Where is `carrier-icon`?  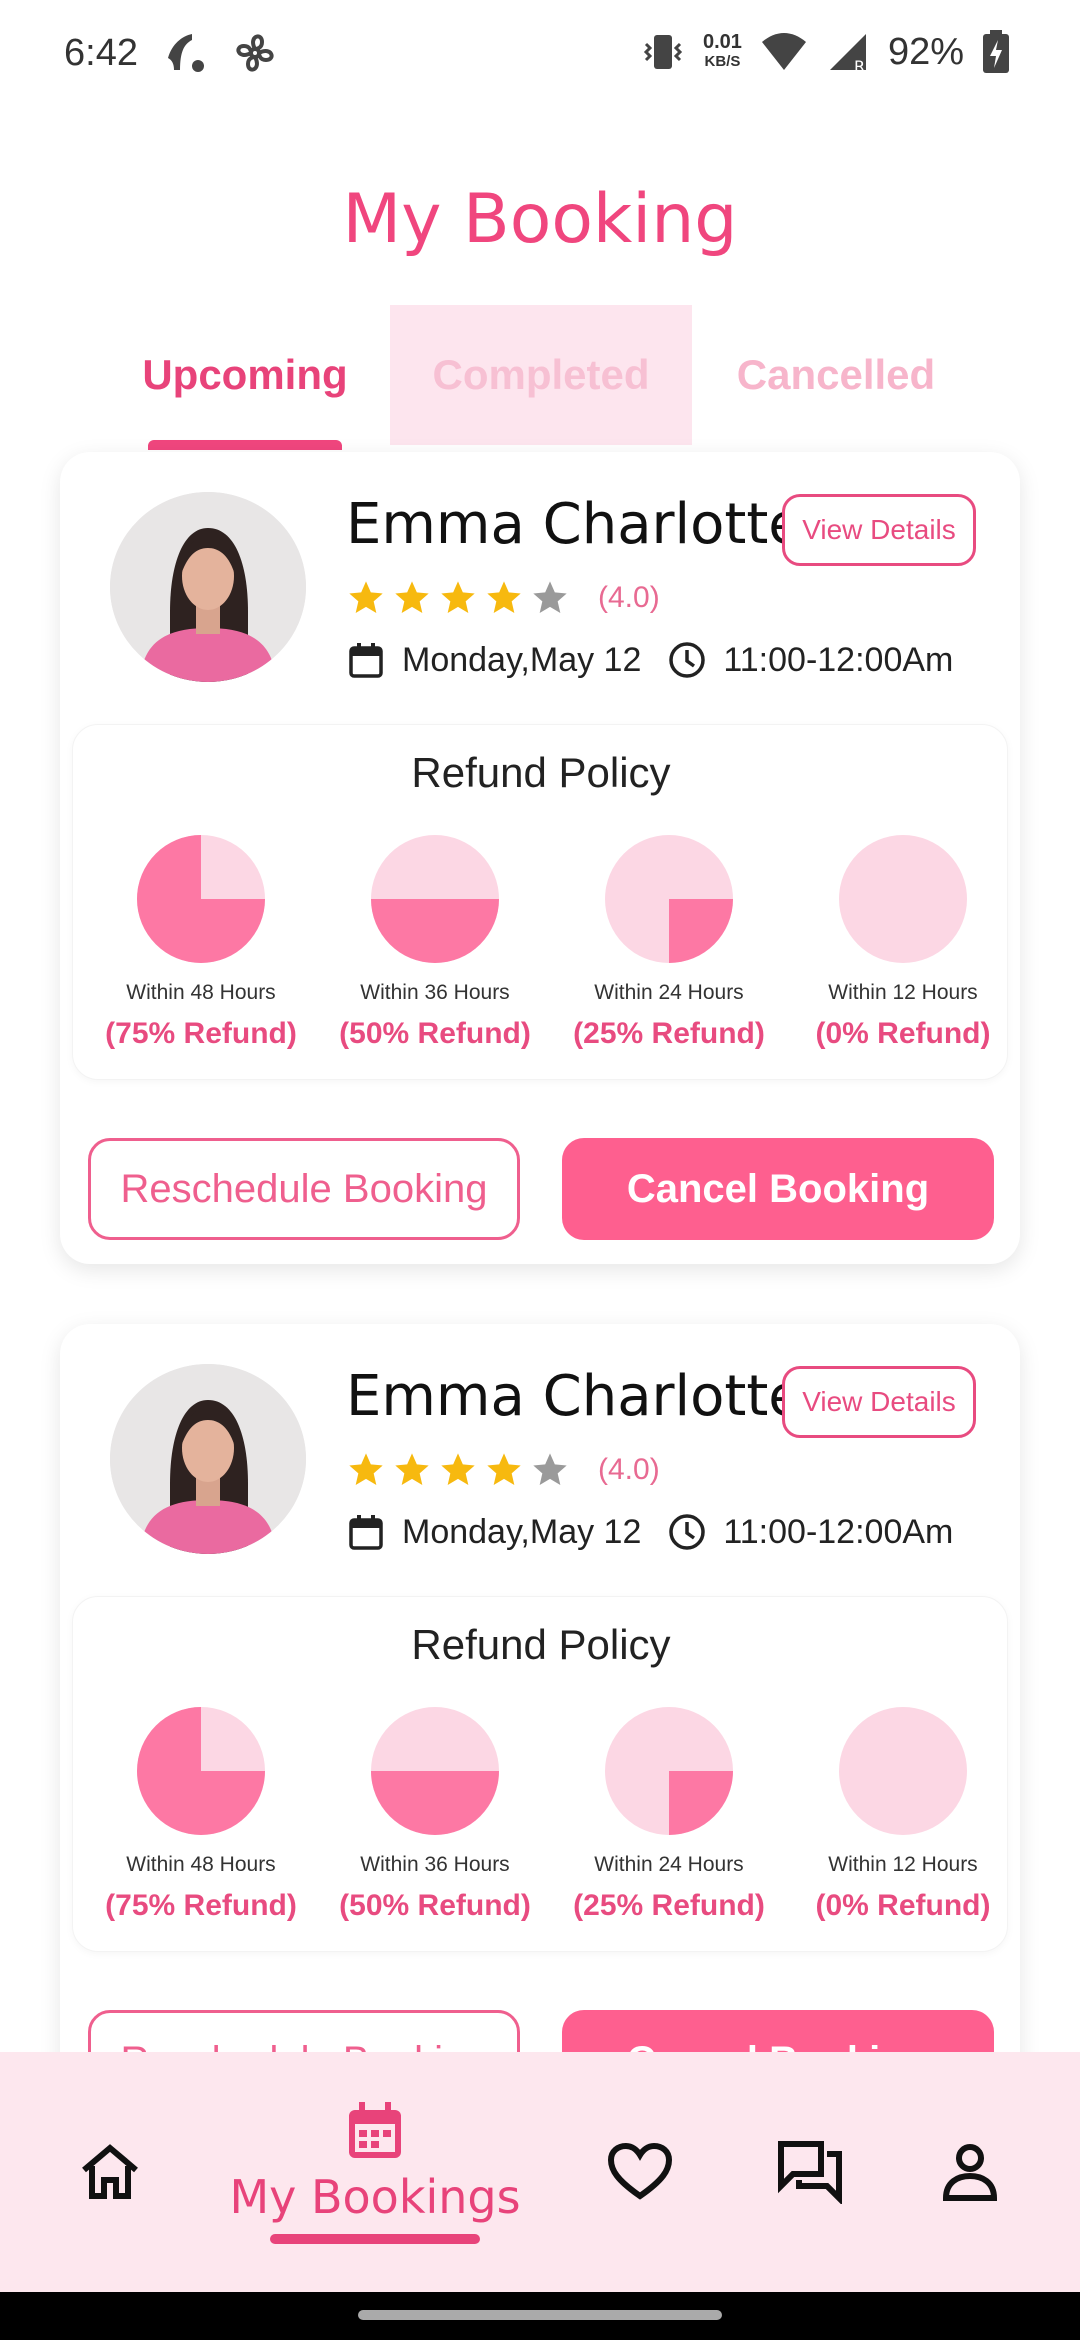 carrier-icon is located at coordinates (186, 53).